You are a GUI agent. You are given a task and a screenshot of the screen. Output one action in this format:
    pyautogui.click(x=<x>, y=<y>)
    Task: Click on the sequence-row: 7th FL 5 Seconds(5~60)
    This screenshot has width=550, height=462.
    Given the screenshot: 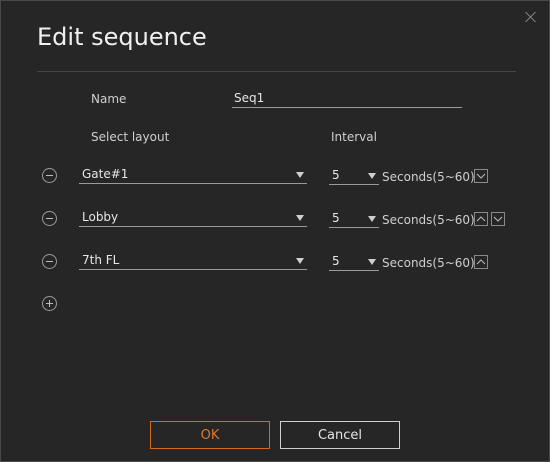 What is the action you would take?
    pyautogui.click(x=275, y=263)
    